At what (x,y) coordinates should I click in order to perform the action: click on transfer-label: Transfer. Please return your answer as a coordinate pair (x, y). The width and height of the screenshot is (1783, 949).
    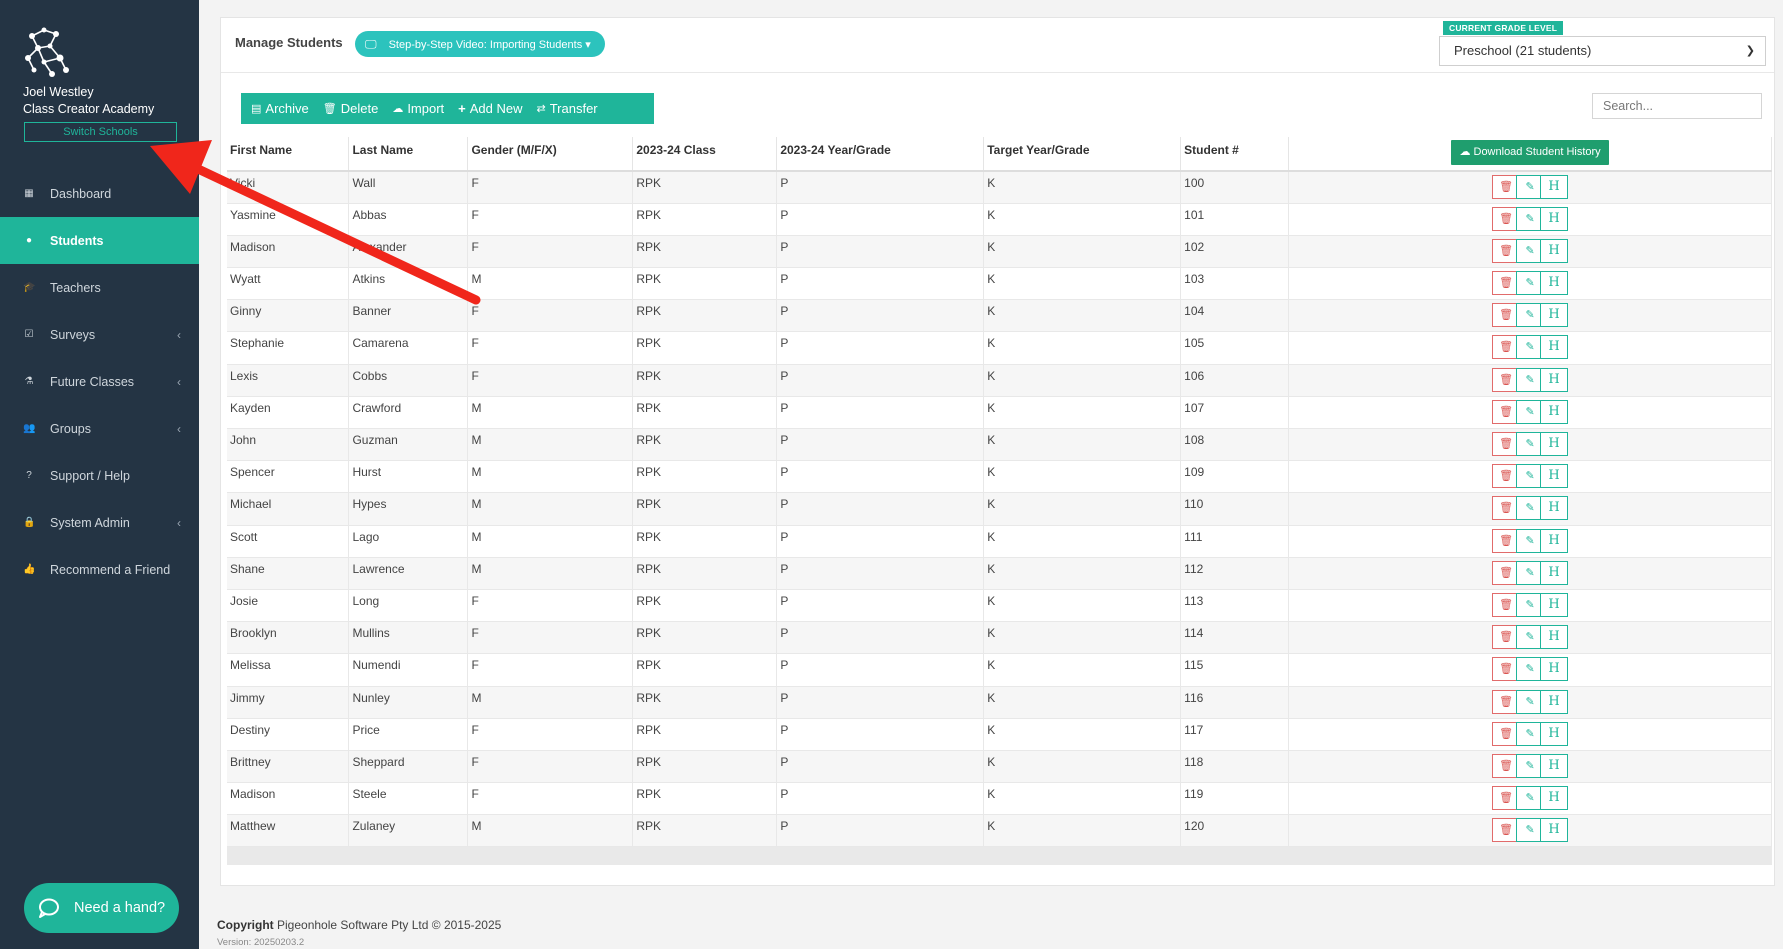
    Looking at the image, I should click on (573, 108).